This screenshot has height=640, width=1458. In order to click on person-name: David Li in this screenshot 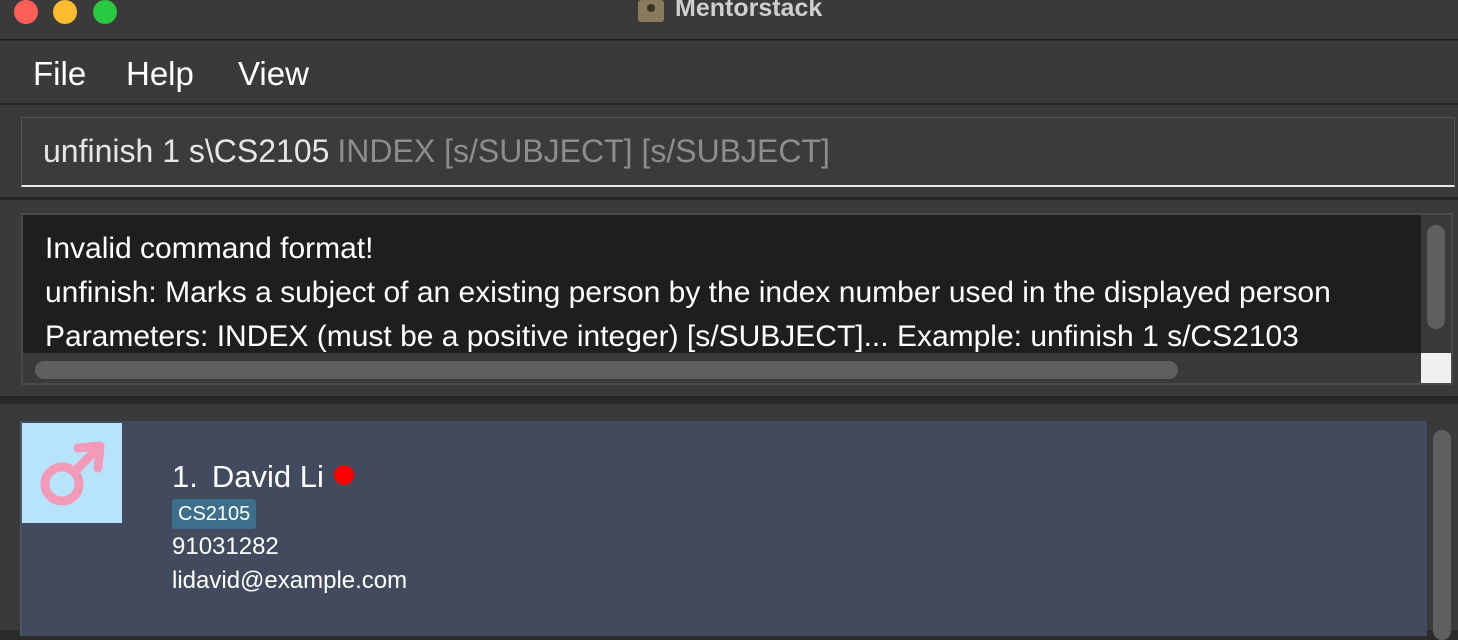, I will do `click(267, 476)`.